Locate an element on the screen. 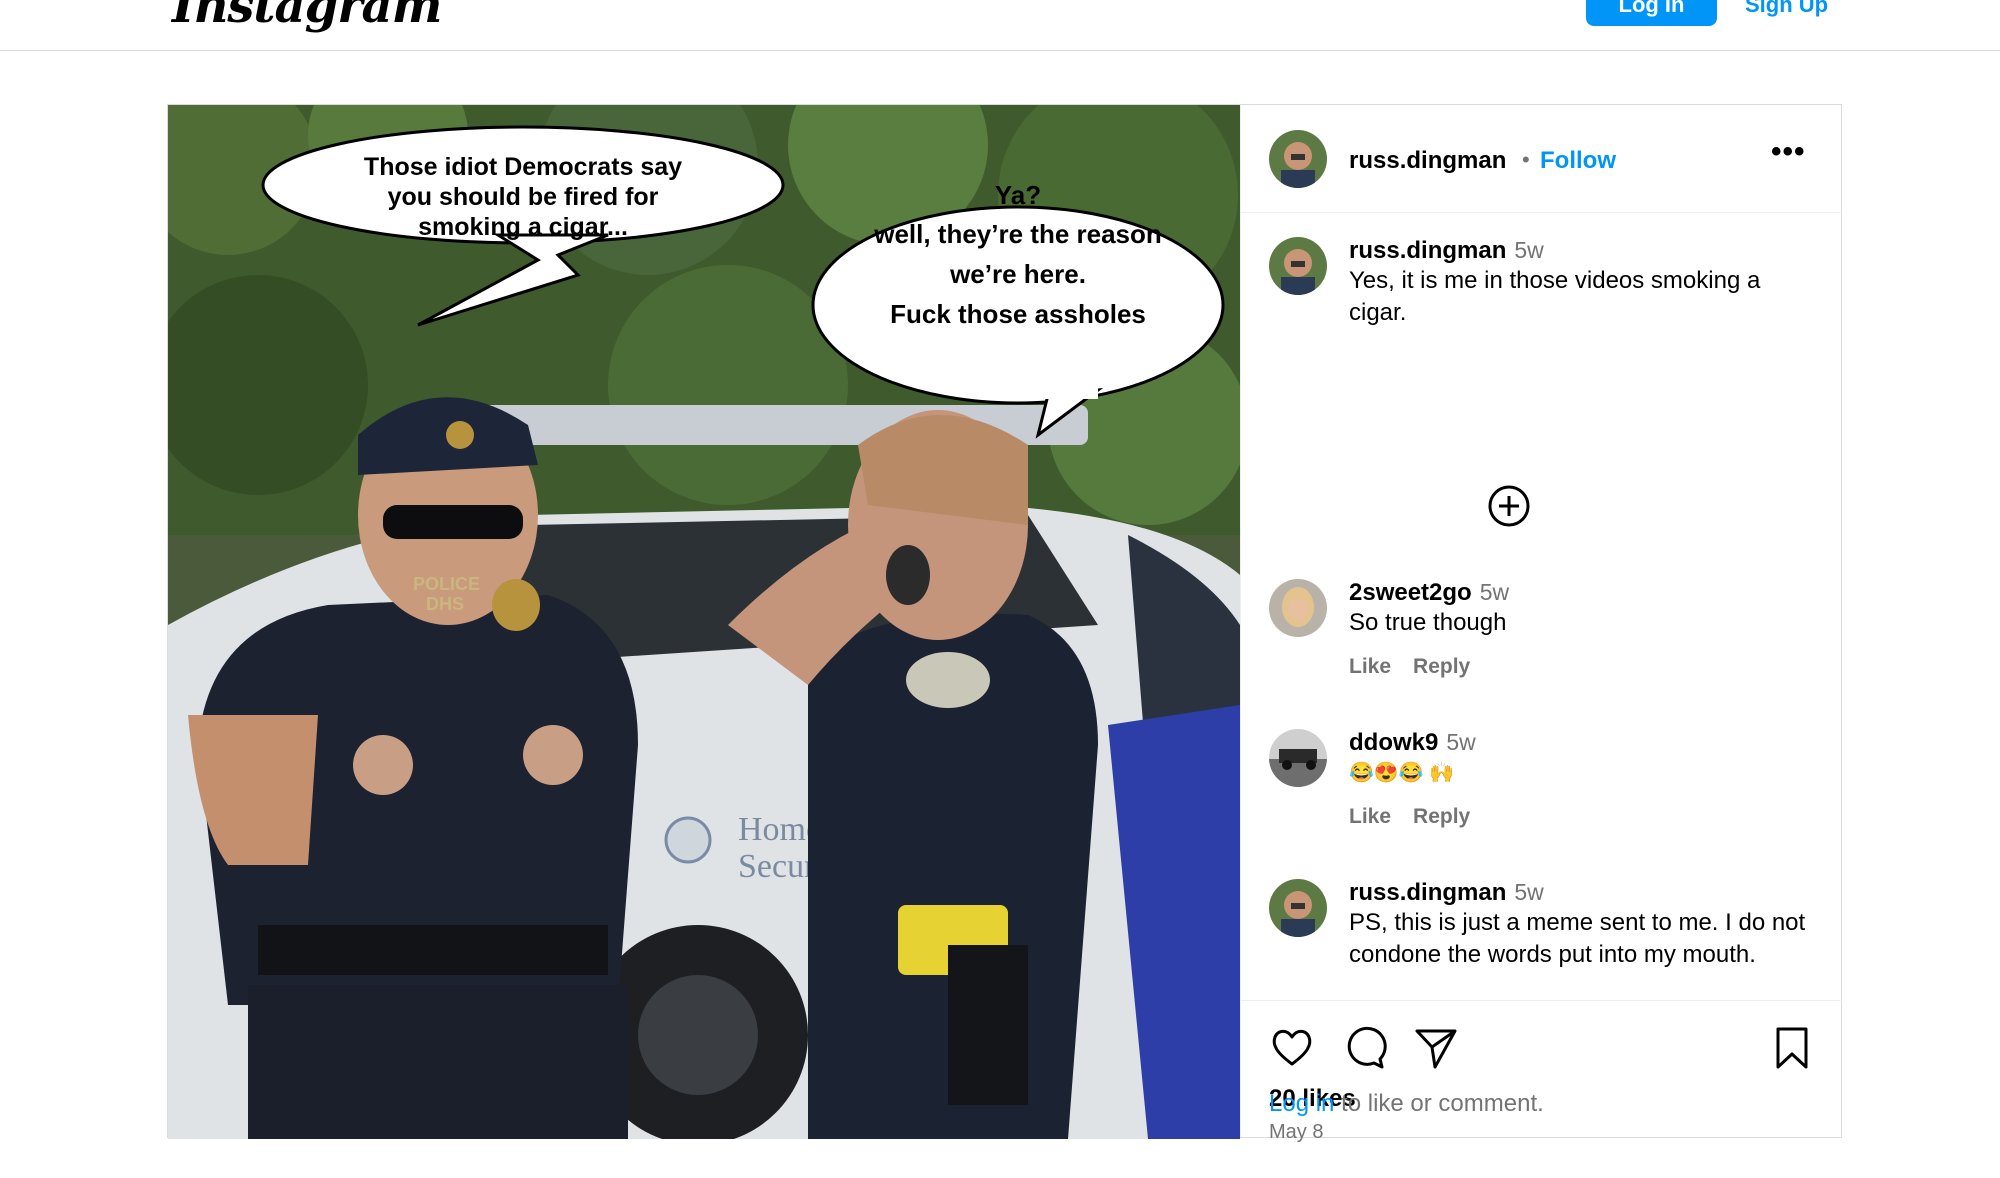  author-avatar is located at coordinates (1298, 159).